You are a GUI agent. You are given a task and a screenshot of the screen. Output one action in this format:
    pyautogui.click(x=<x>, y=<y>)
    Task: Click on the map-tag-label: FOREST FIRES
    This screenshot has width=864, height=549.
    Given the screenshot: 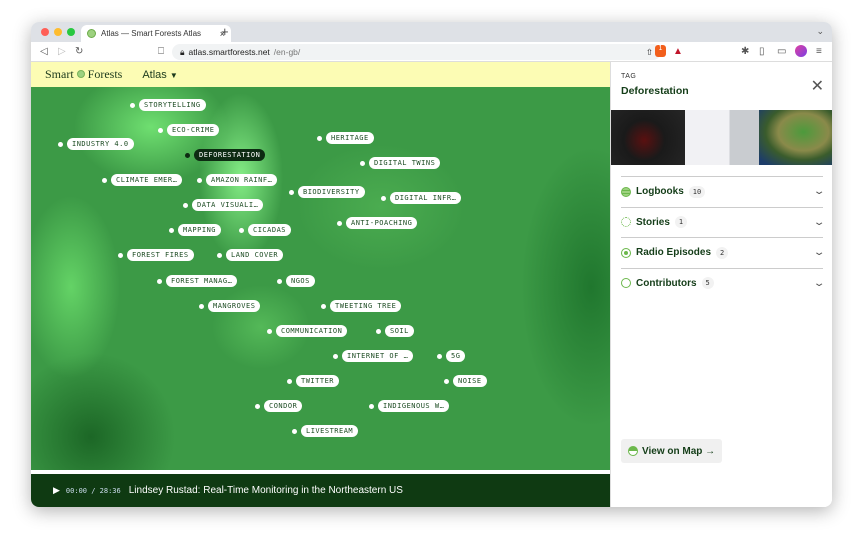 What is the action you would take?
    pyautogui.click(x=156, y=255)
    